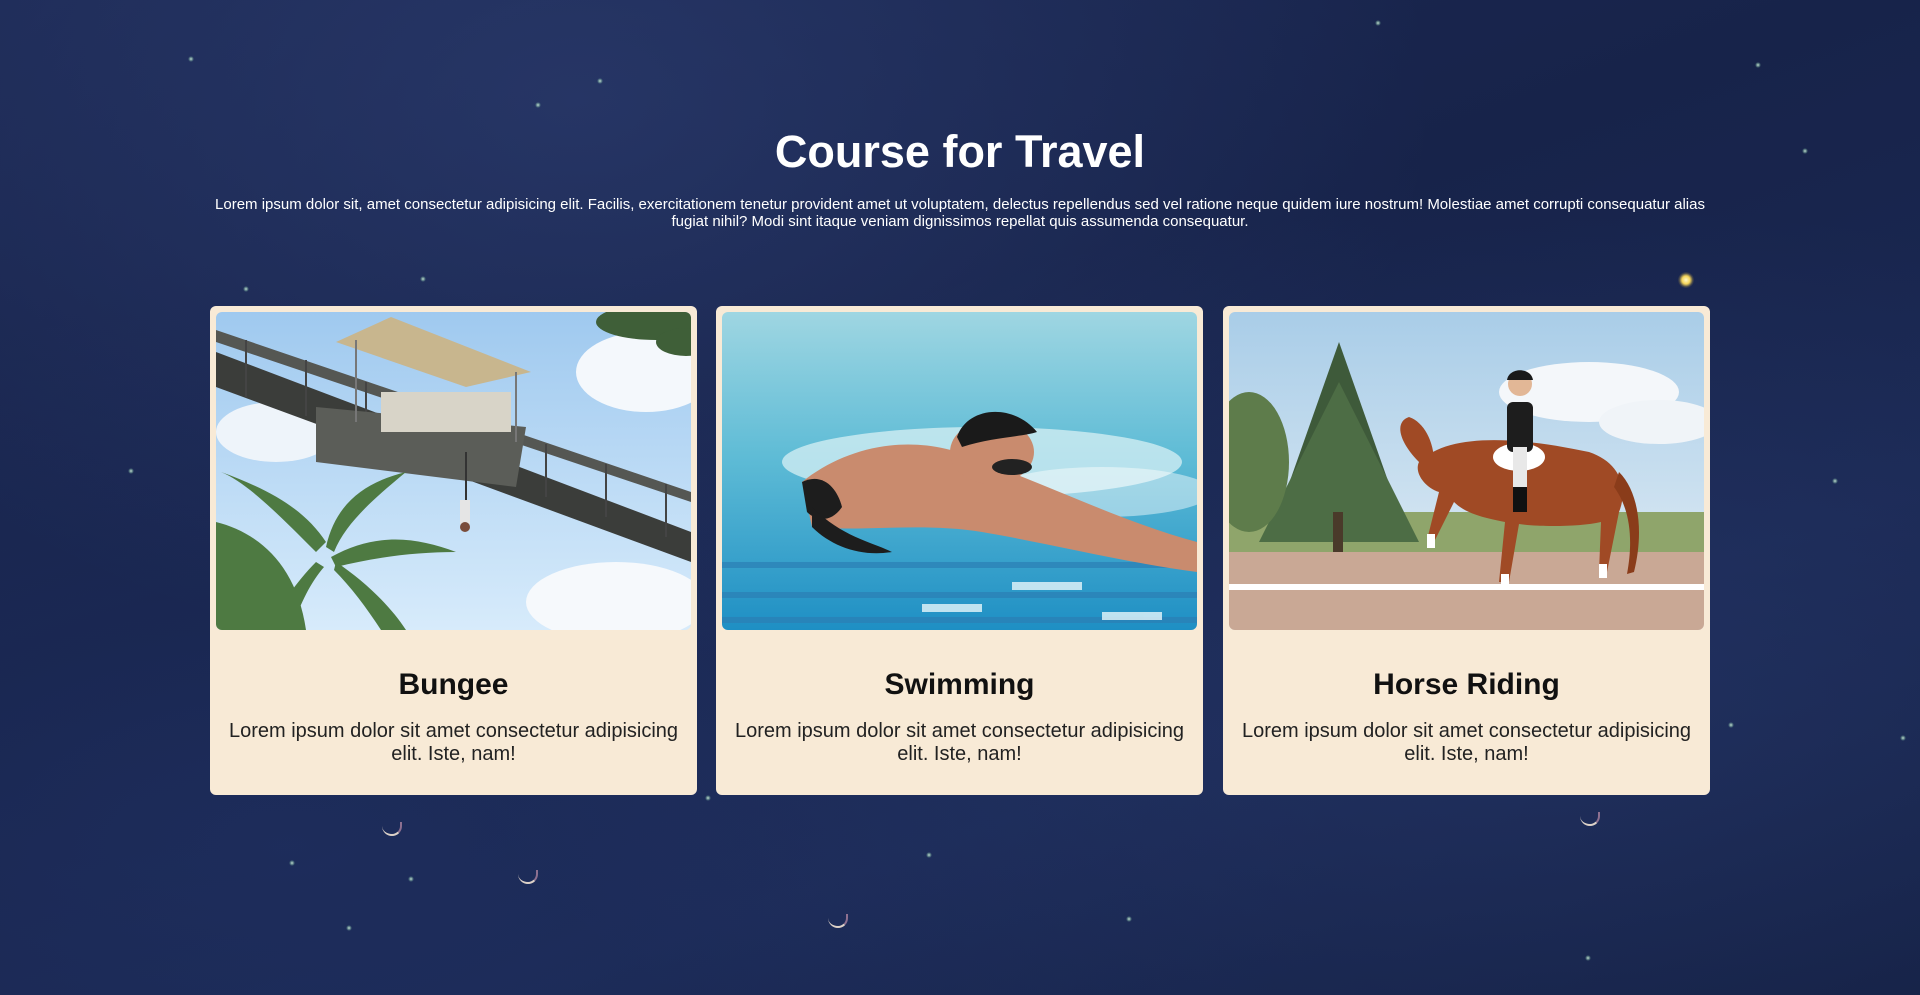 This screenshot has height=995, width=1920. What do you see at coordinates (453, 684) in the screenshot?
I see `course-card-title: Bungee` at bounding box center [453, 684].